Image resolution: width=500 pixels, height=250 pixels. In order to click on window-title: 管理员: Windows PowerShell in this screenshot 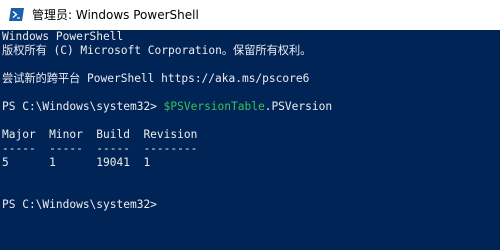, I will do `click(115, 15)`.